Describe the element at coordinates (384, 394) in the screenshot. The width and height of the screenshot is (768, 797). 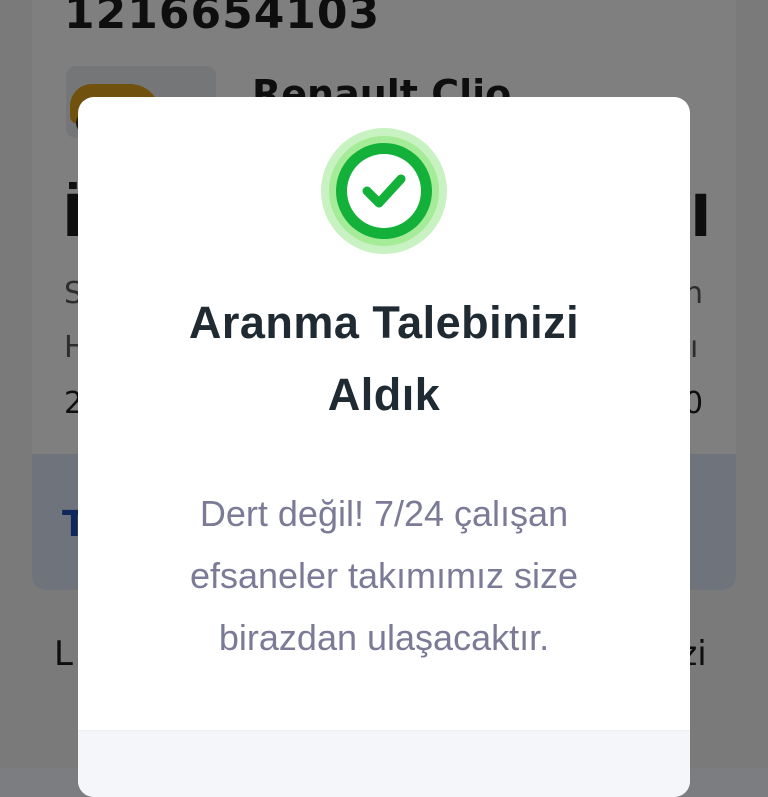
I see `dialog-title-line: Aldık` at that location.